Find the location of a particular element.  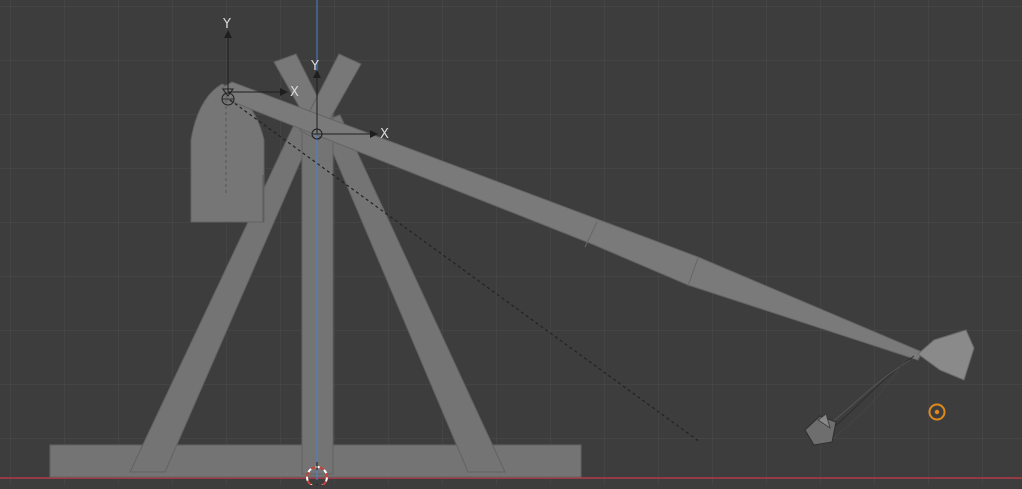

counterweight-gizmo-y-label: Y is located at coordinates (226, 24).